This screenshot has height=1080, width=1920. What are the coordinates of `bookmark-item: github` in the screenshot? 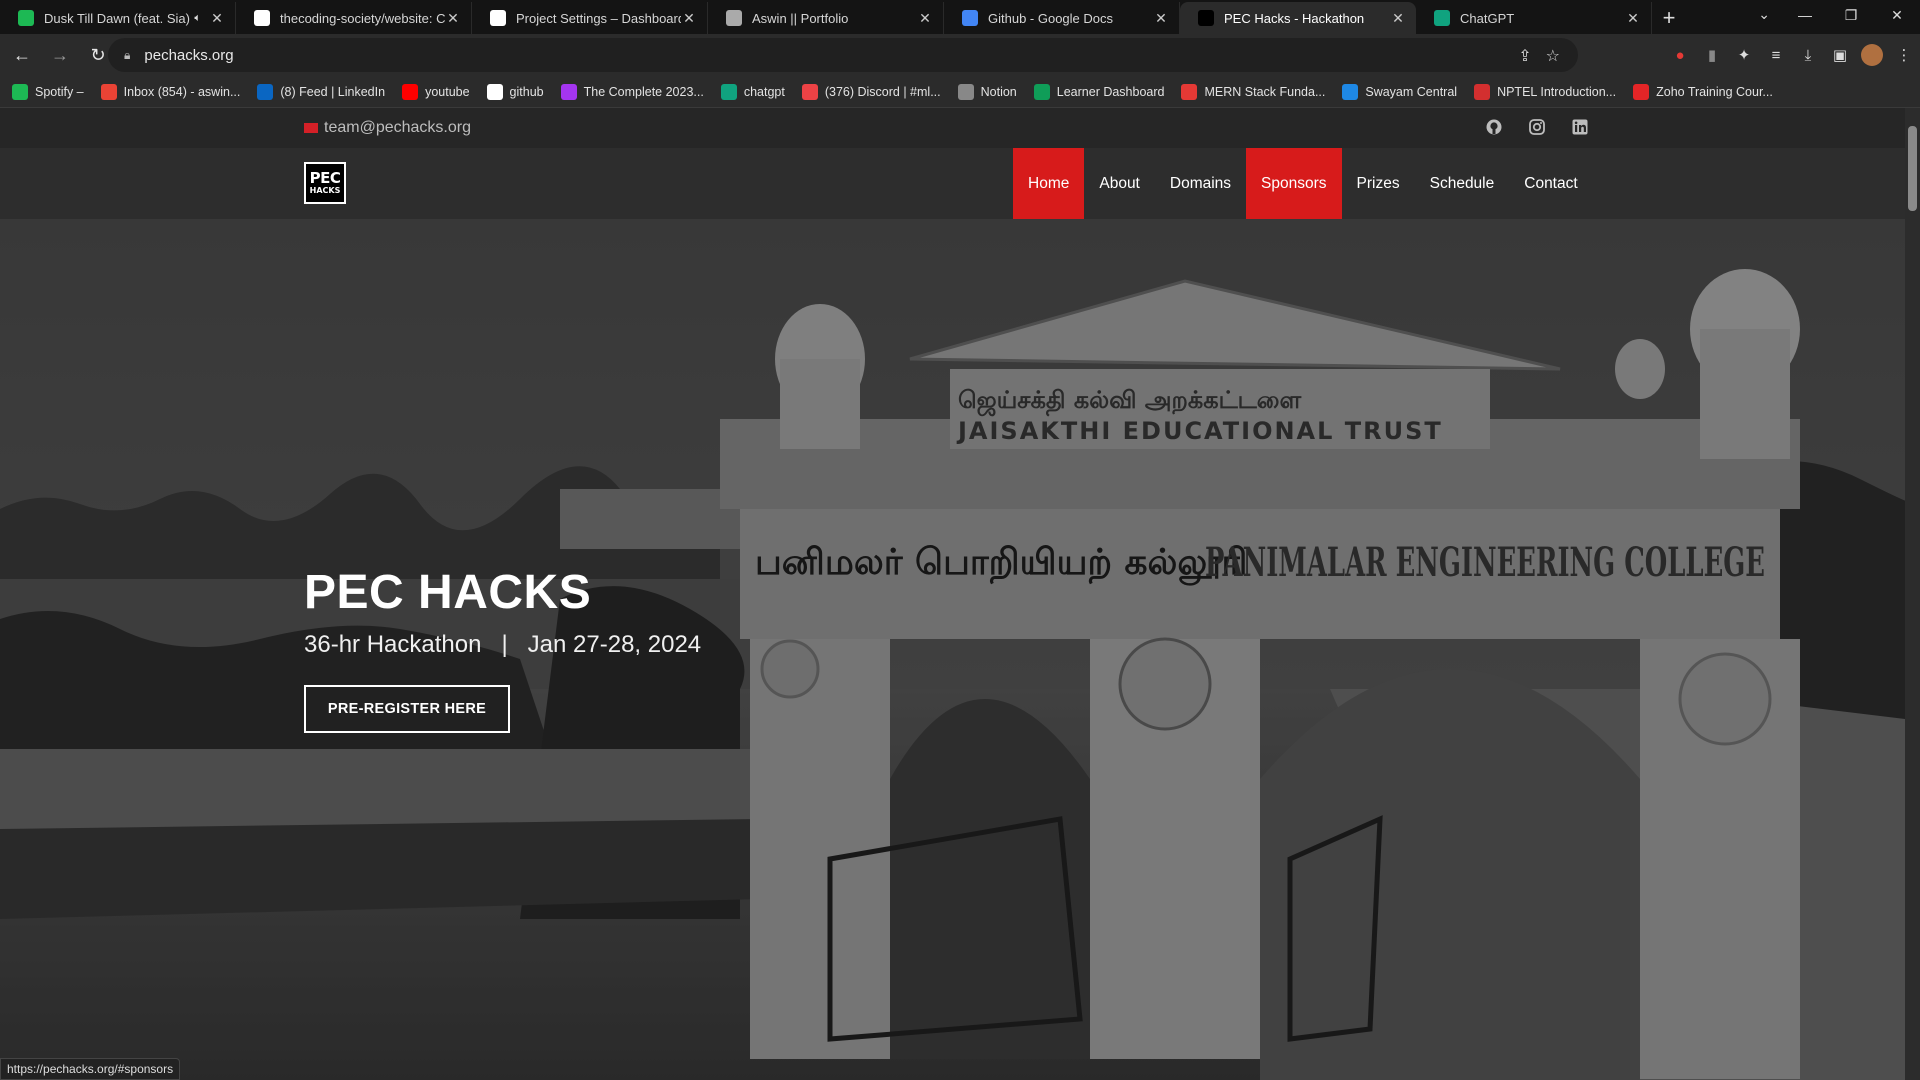 It's located at (515, 91).